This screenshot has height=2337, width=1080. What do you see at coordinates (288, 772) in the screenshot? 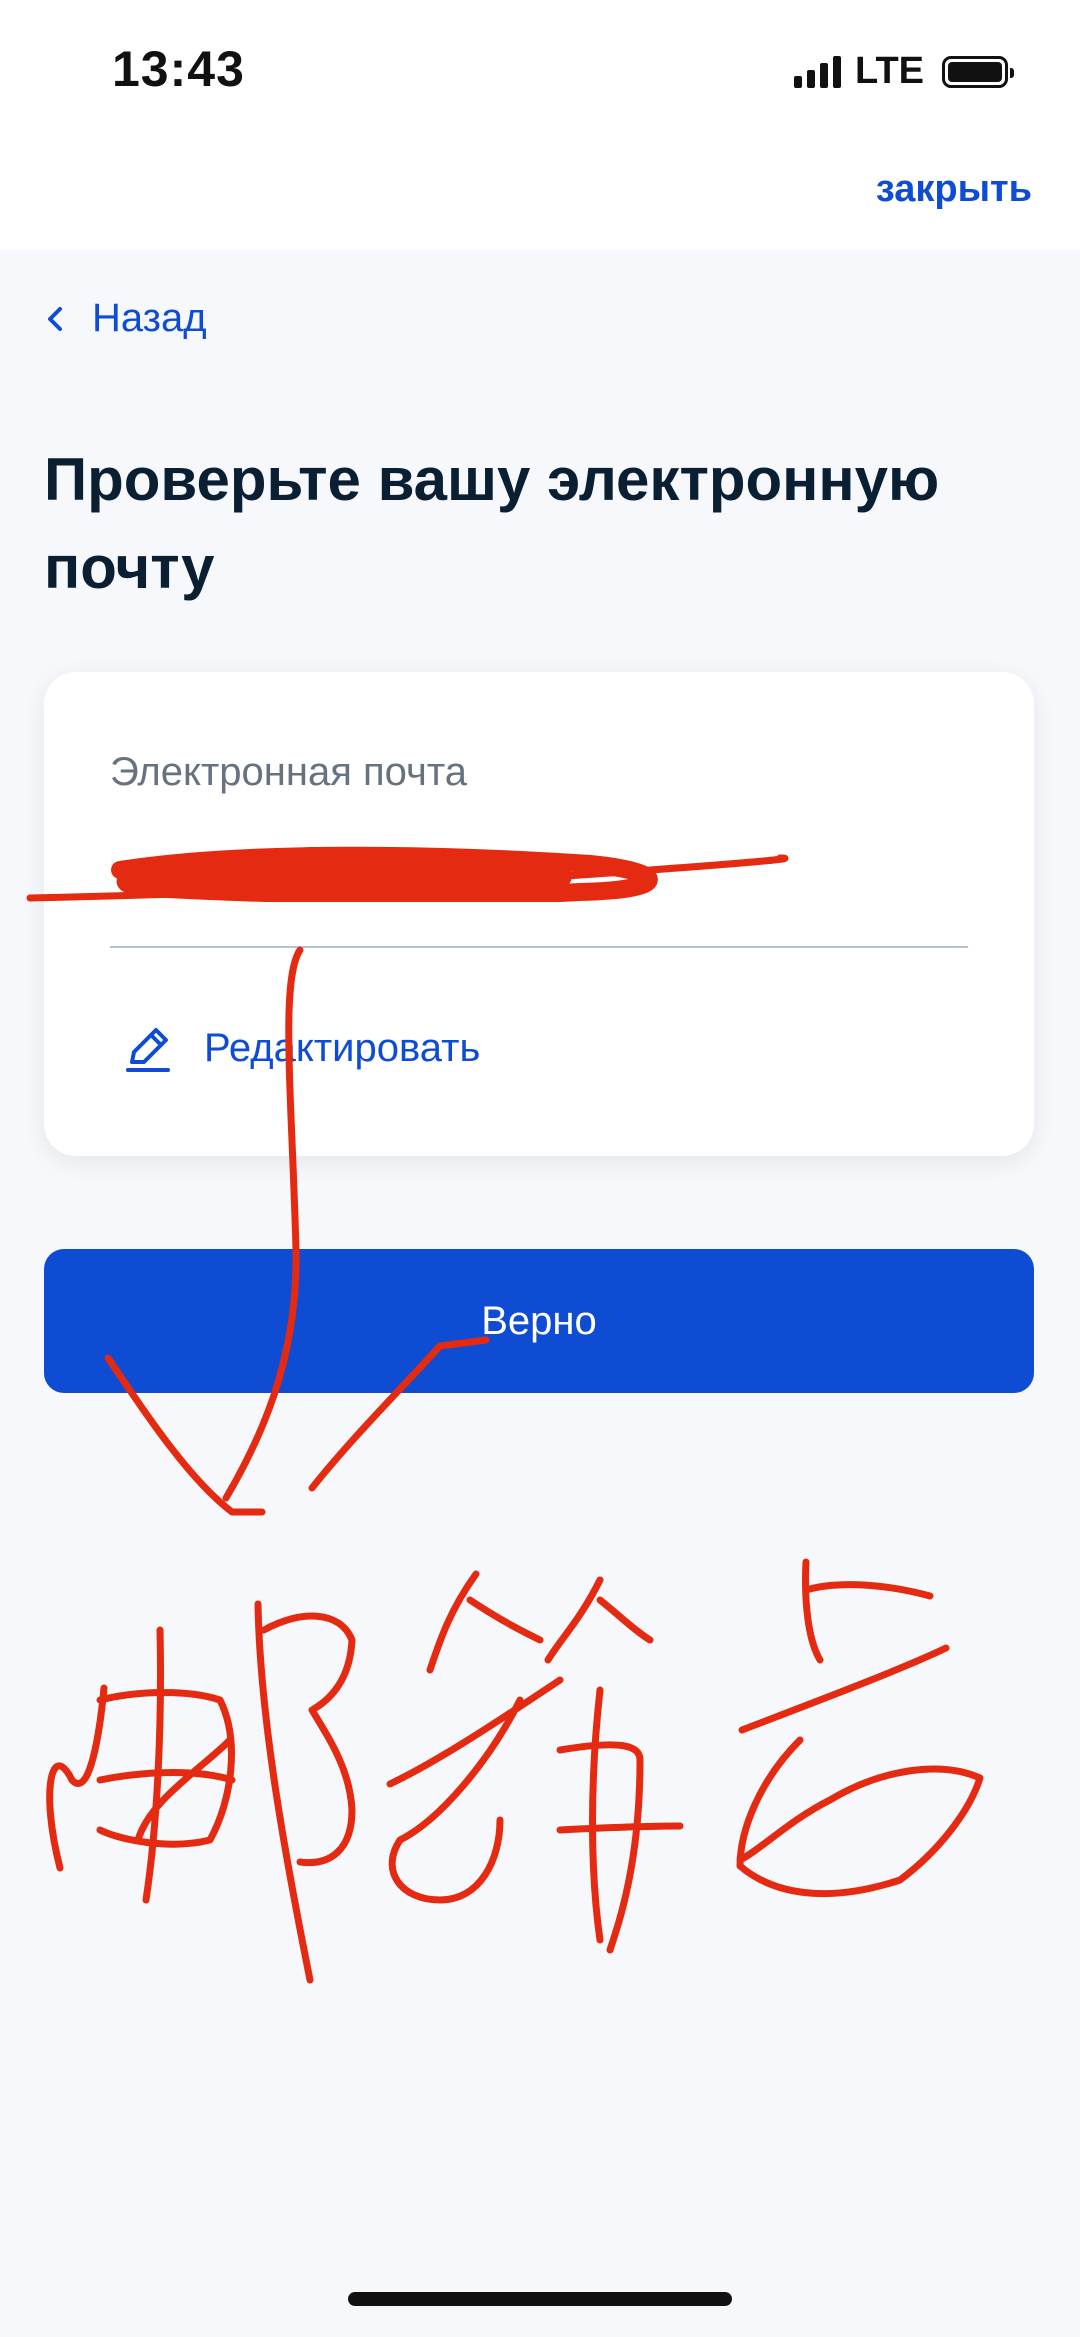
I see `email-field-label: Электронная почта` at bounding box center [288, 772].